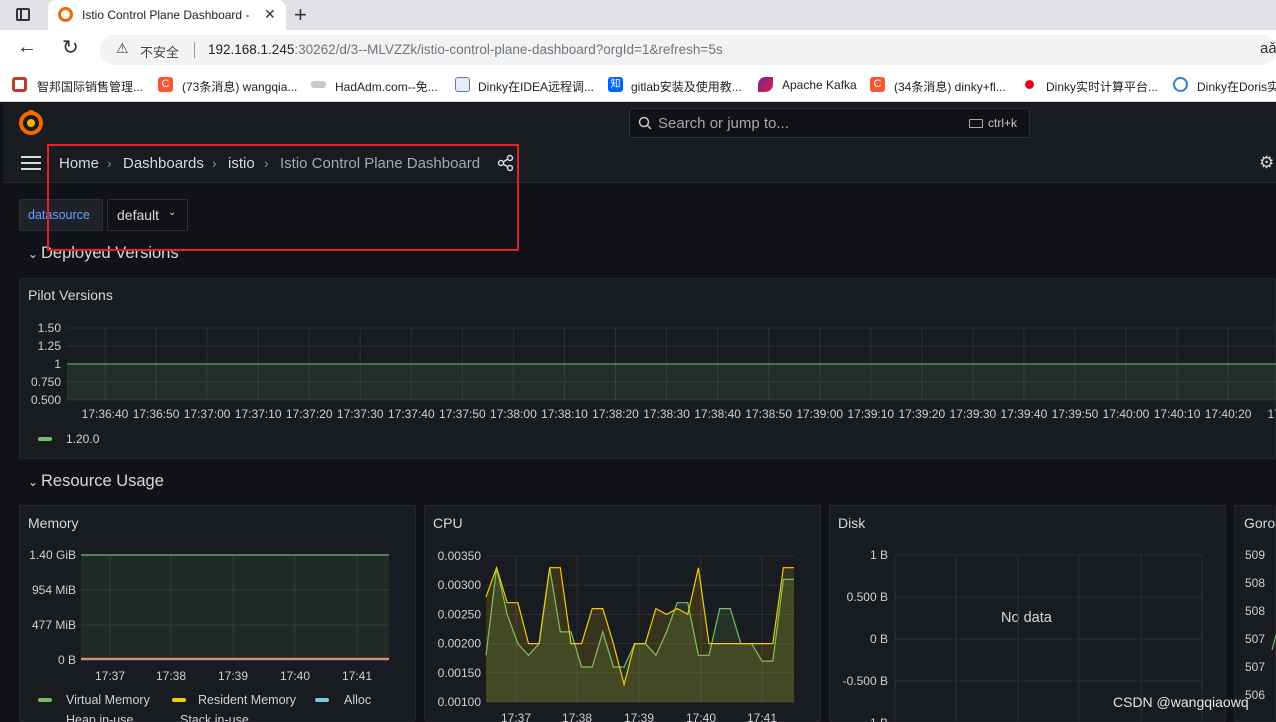 Image resolution: width=1276 pixels, height=722 pixels. What do you see at coordinates (54, 590) in the screenshot?
I see `y-tick-label: 954 MiB` at bounding box center [54, 590].